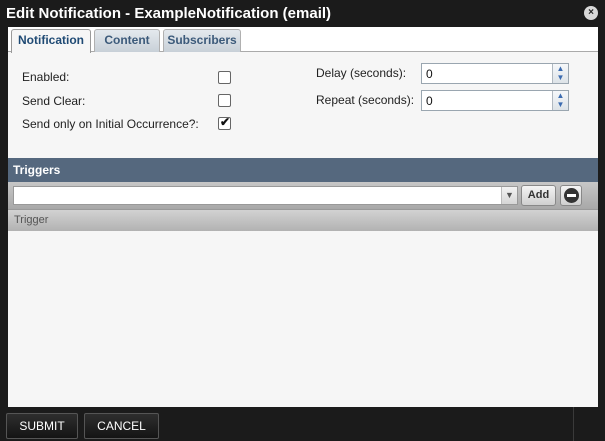  I want to click on repeat-spinner: 0 ▲ ▼, so click(495, 100).